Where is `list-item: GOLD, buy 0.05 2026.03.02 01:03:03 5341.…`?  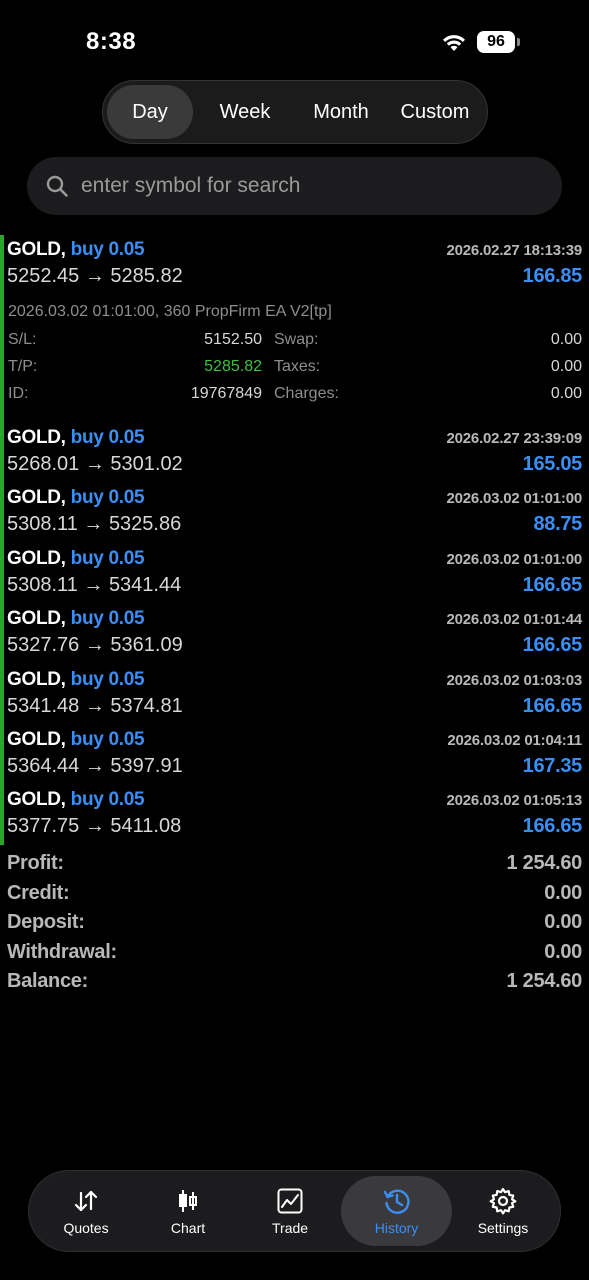
list-item: GOLD, buy 0.05 2026.03.02 01:03:03 5341.… is located at coordinates (294, 695).